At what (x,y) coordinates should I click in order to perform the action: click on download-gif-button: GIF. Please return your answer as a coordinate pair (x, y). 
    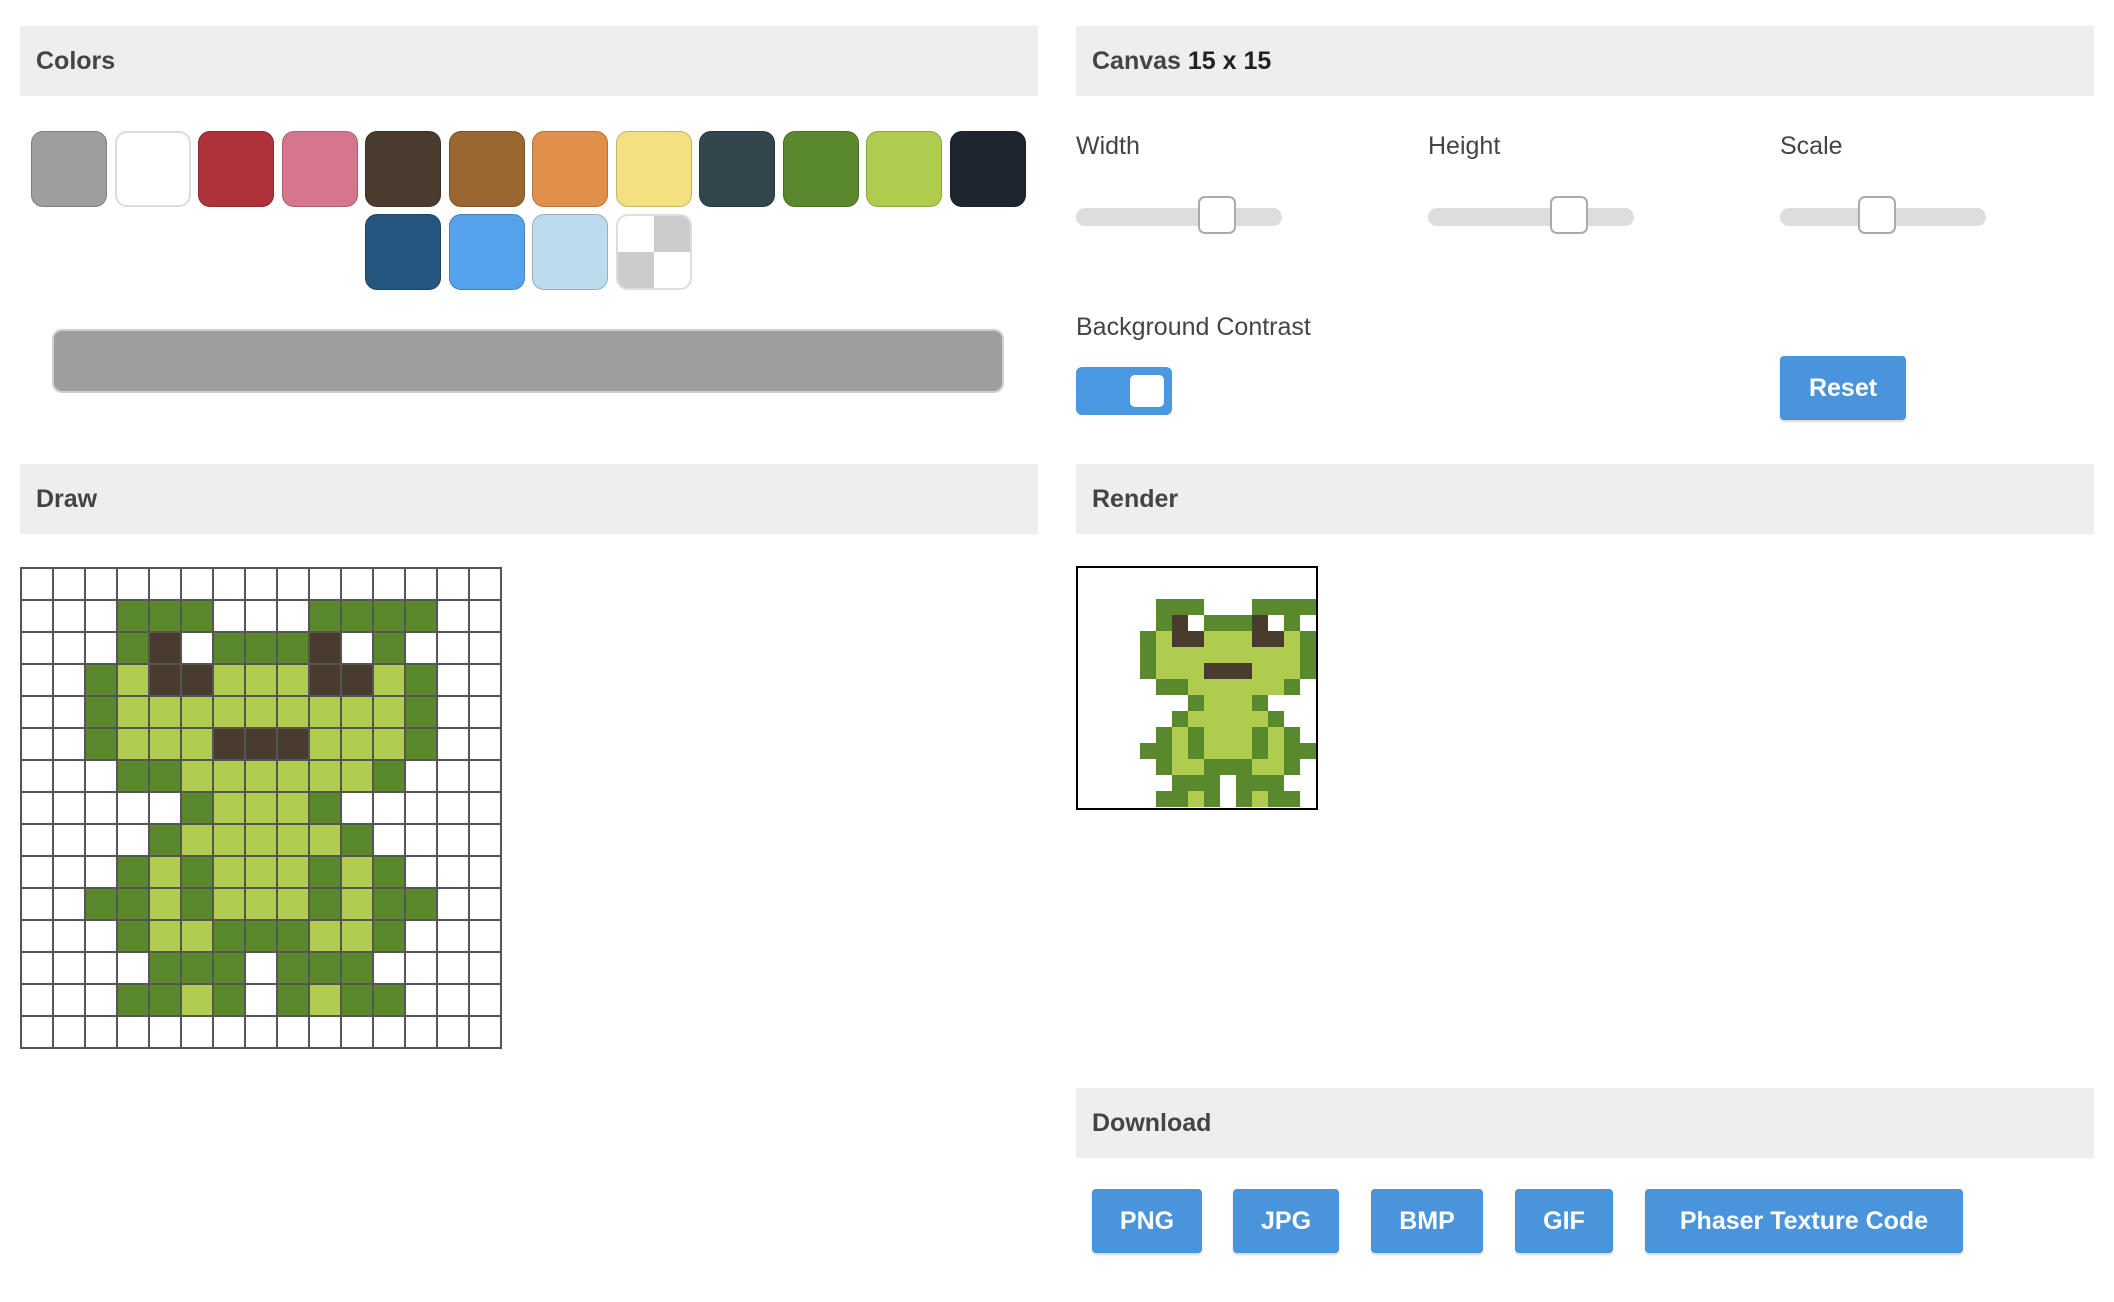
    Looking at the image, I should click on (1564, 1221).